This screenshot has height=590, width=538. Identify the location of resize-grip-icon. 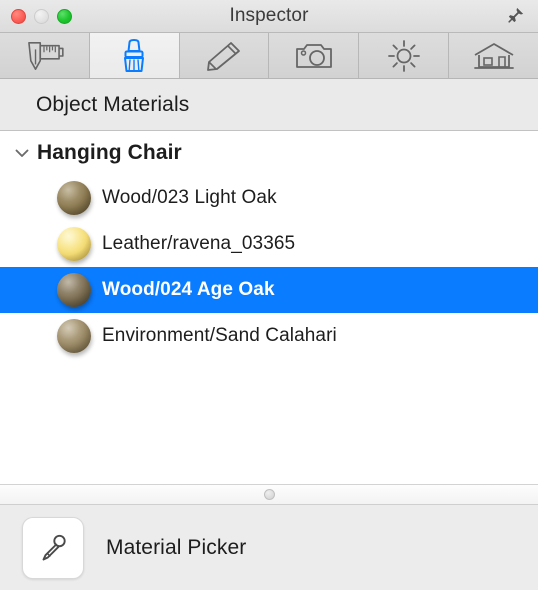
(269, 494).